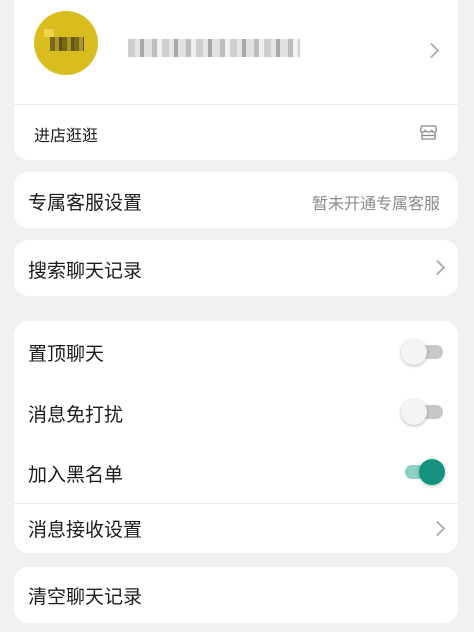 The width and height of the screenshot is (474, 632). Describe the element at coordinates (85, 530) in the screenshot. I see `receive-settings-label: 消息接收设置` at that location.